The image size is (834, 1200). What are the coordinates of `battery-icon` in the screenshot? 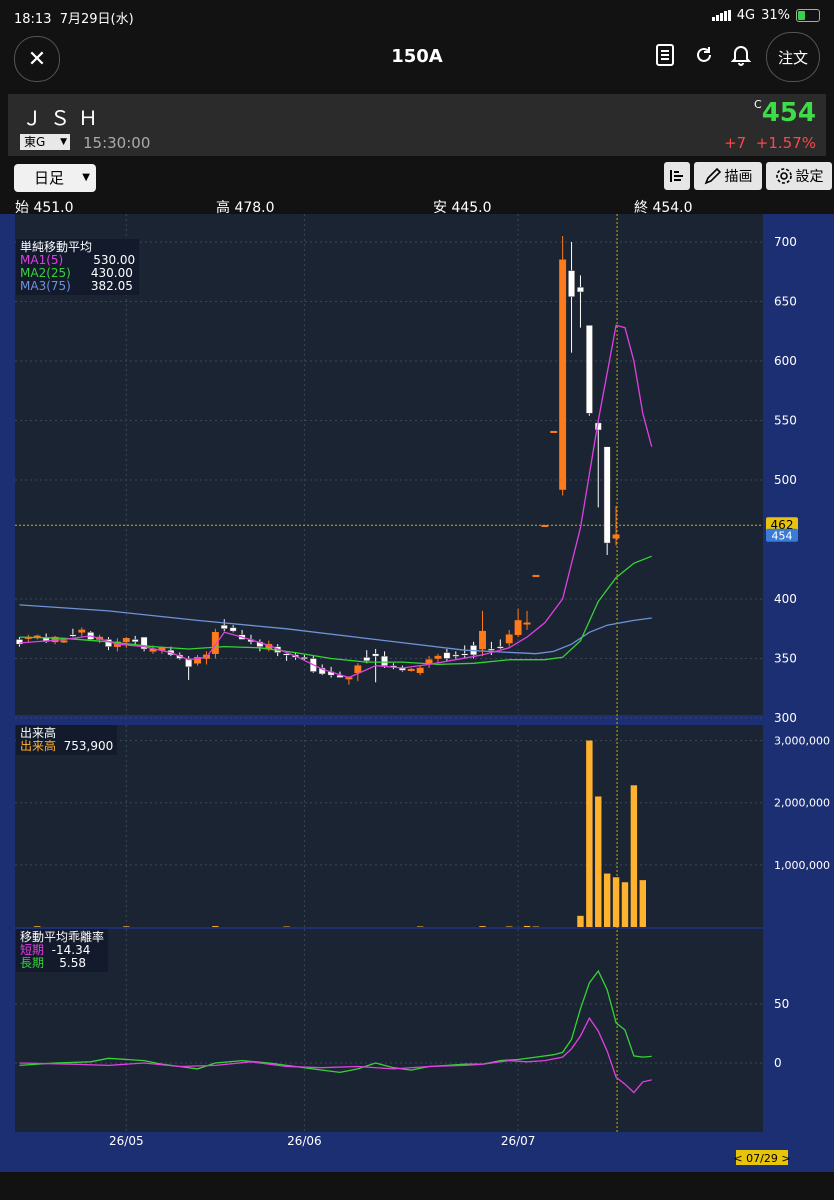 It's located at (808, 15).